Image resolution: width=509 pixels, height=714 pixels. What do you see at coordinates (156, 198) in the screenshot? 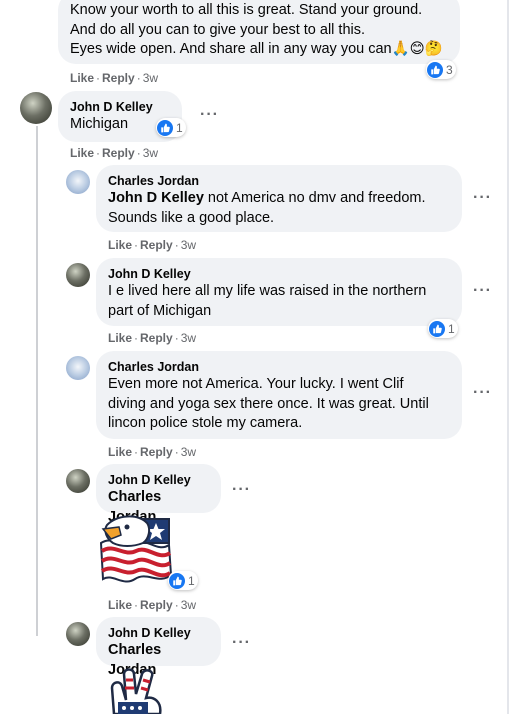
I see `mention-link: John D Kelley` at bounding box center [156, 198].